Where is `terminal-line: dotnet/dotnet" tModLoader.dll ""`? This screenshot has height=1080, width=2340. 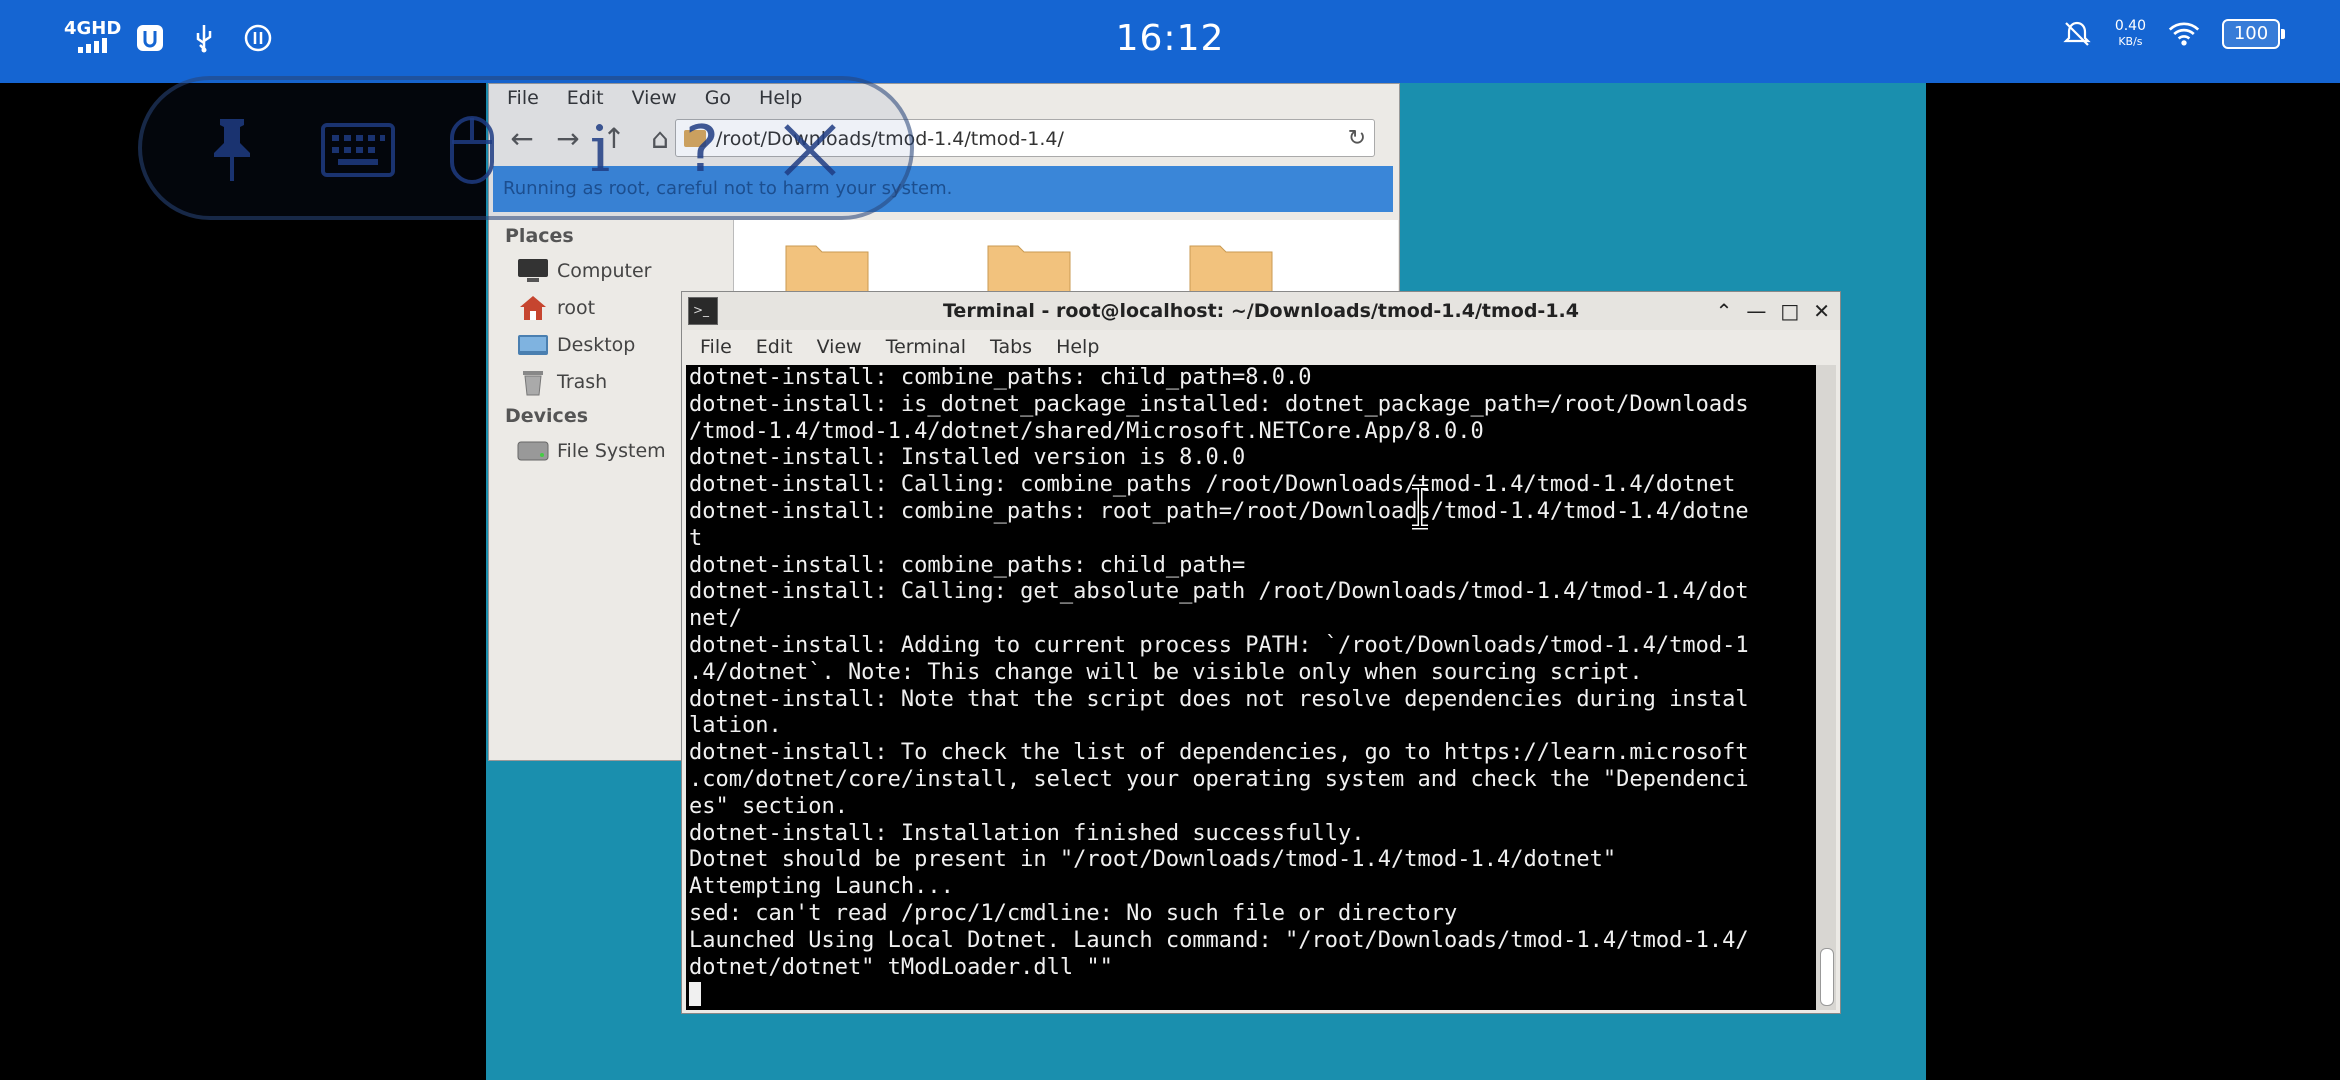 terminal-line: dotnet/dotnet" tModLoader.dll "" is located at coordinates (901, 967).